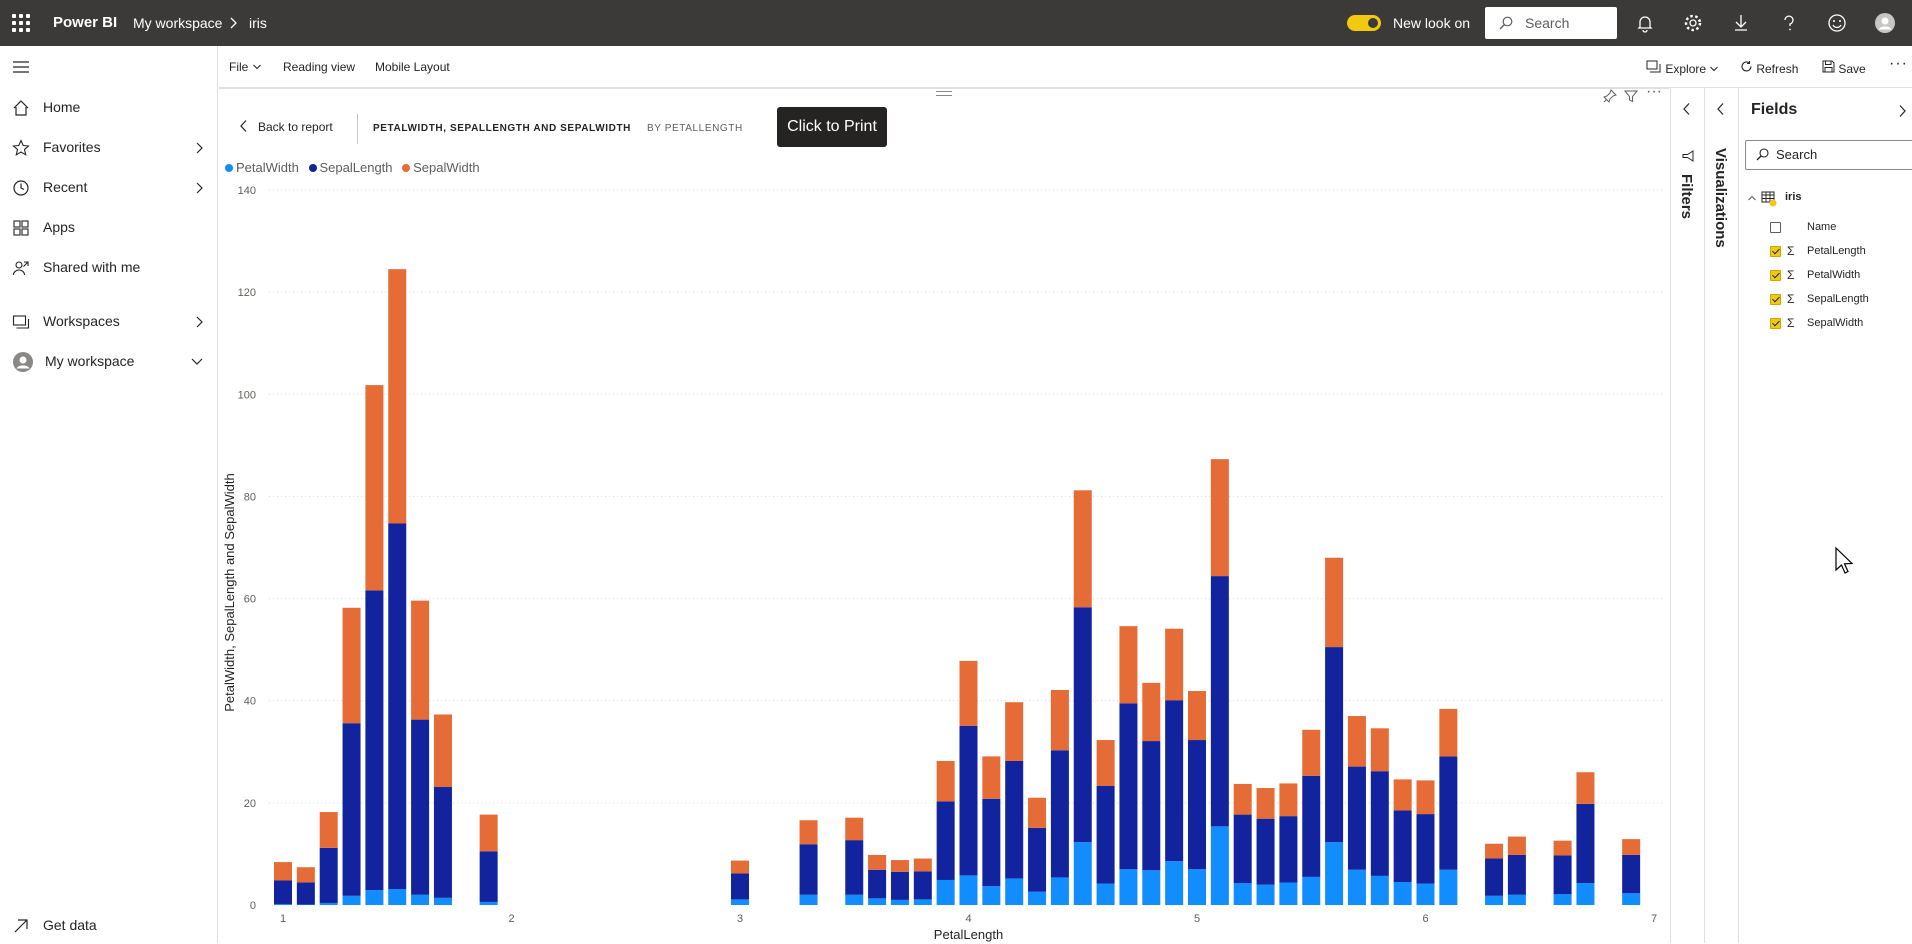 The image size is (1912, 944). I want to click on visualizations-pane: Visualizations, so click(1721, 515).